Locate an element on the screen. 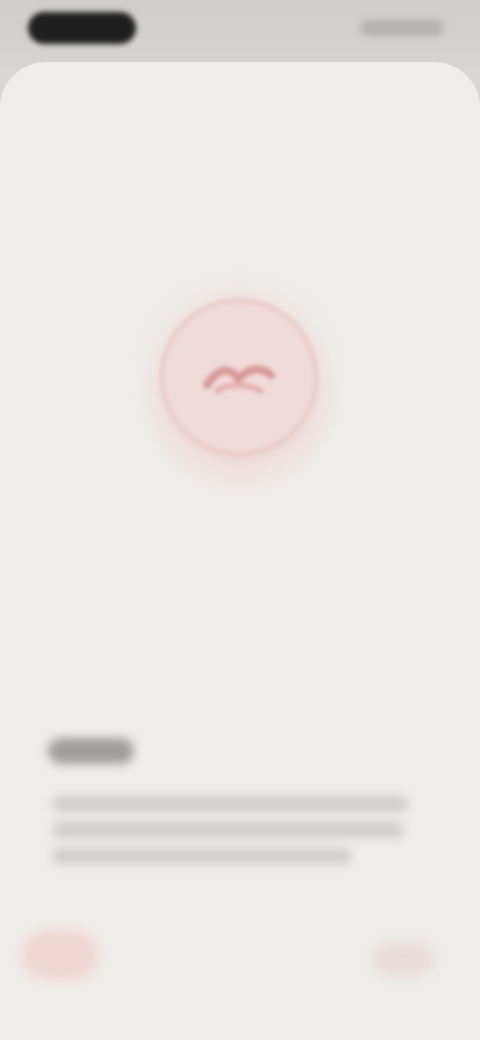 The width and height of the screenshot is (480, 1040). time-indicator is located at coordinates (82, 28).